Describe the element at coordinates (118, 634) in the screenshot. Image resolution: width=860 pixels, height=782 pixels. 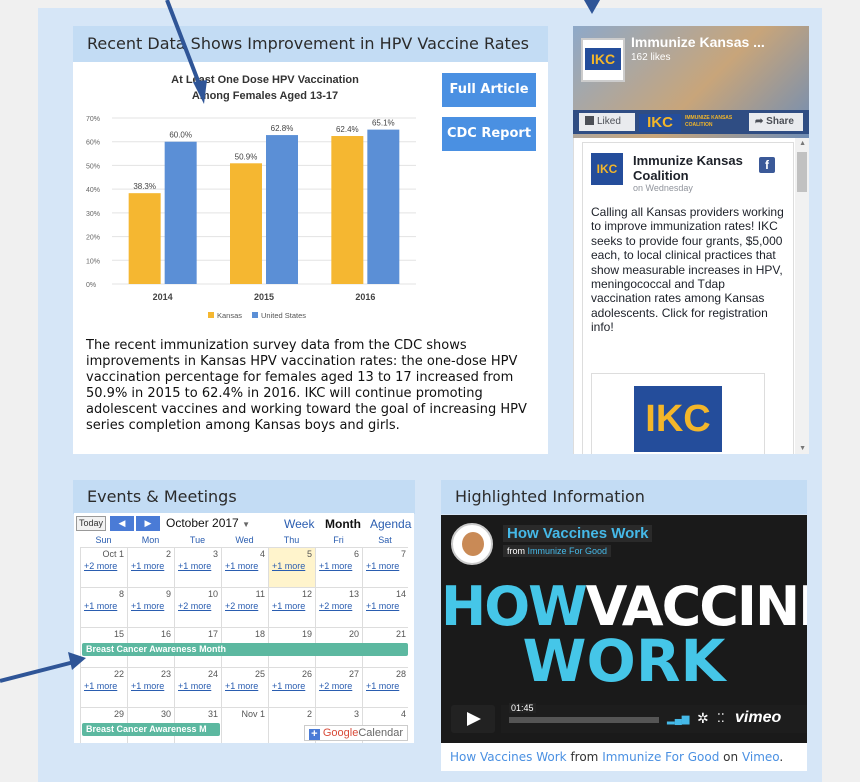
I see `day-number: 15` at that location.